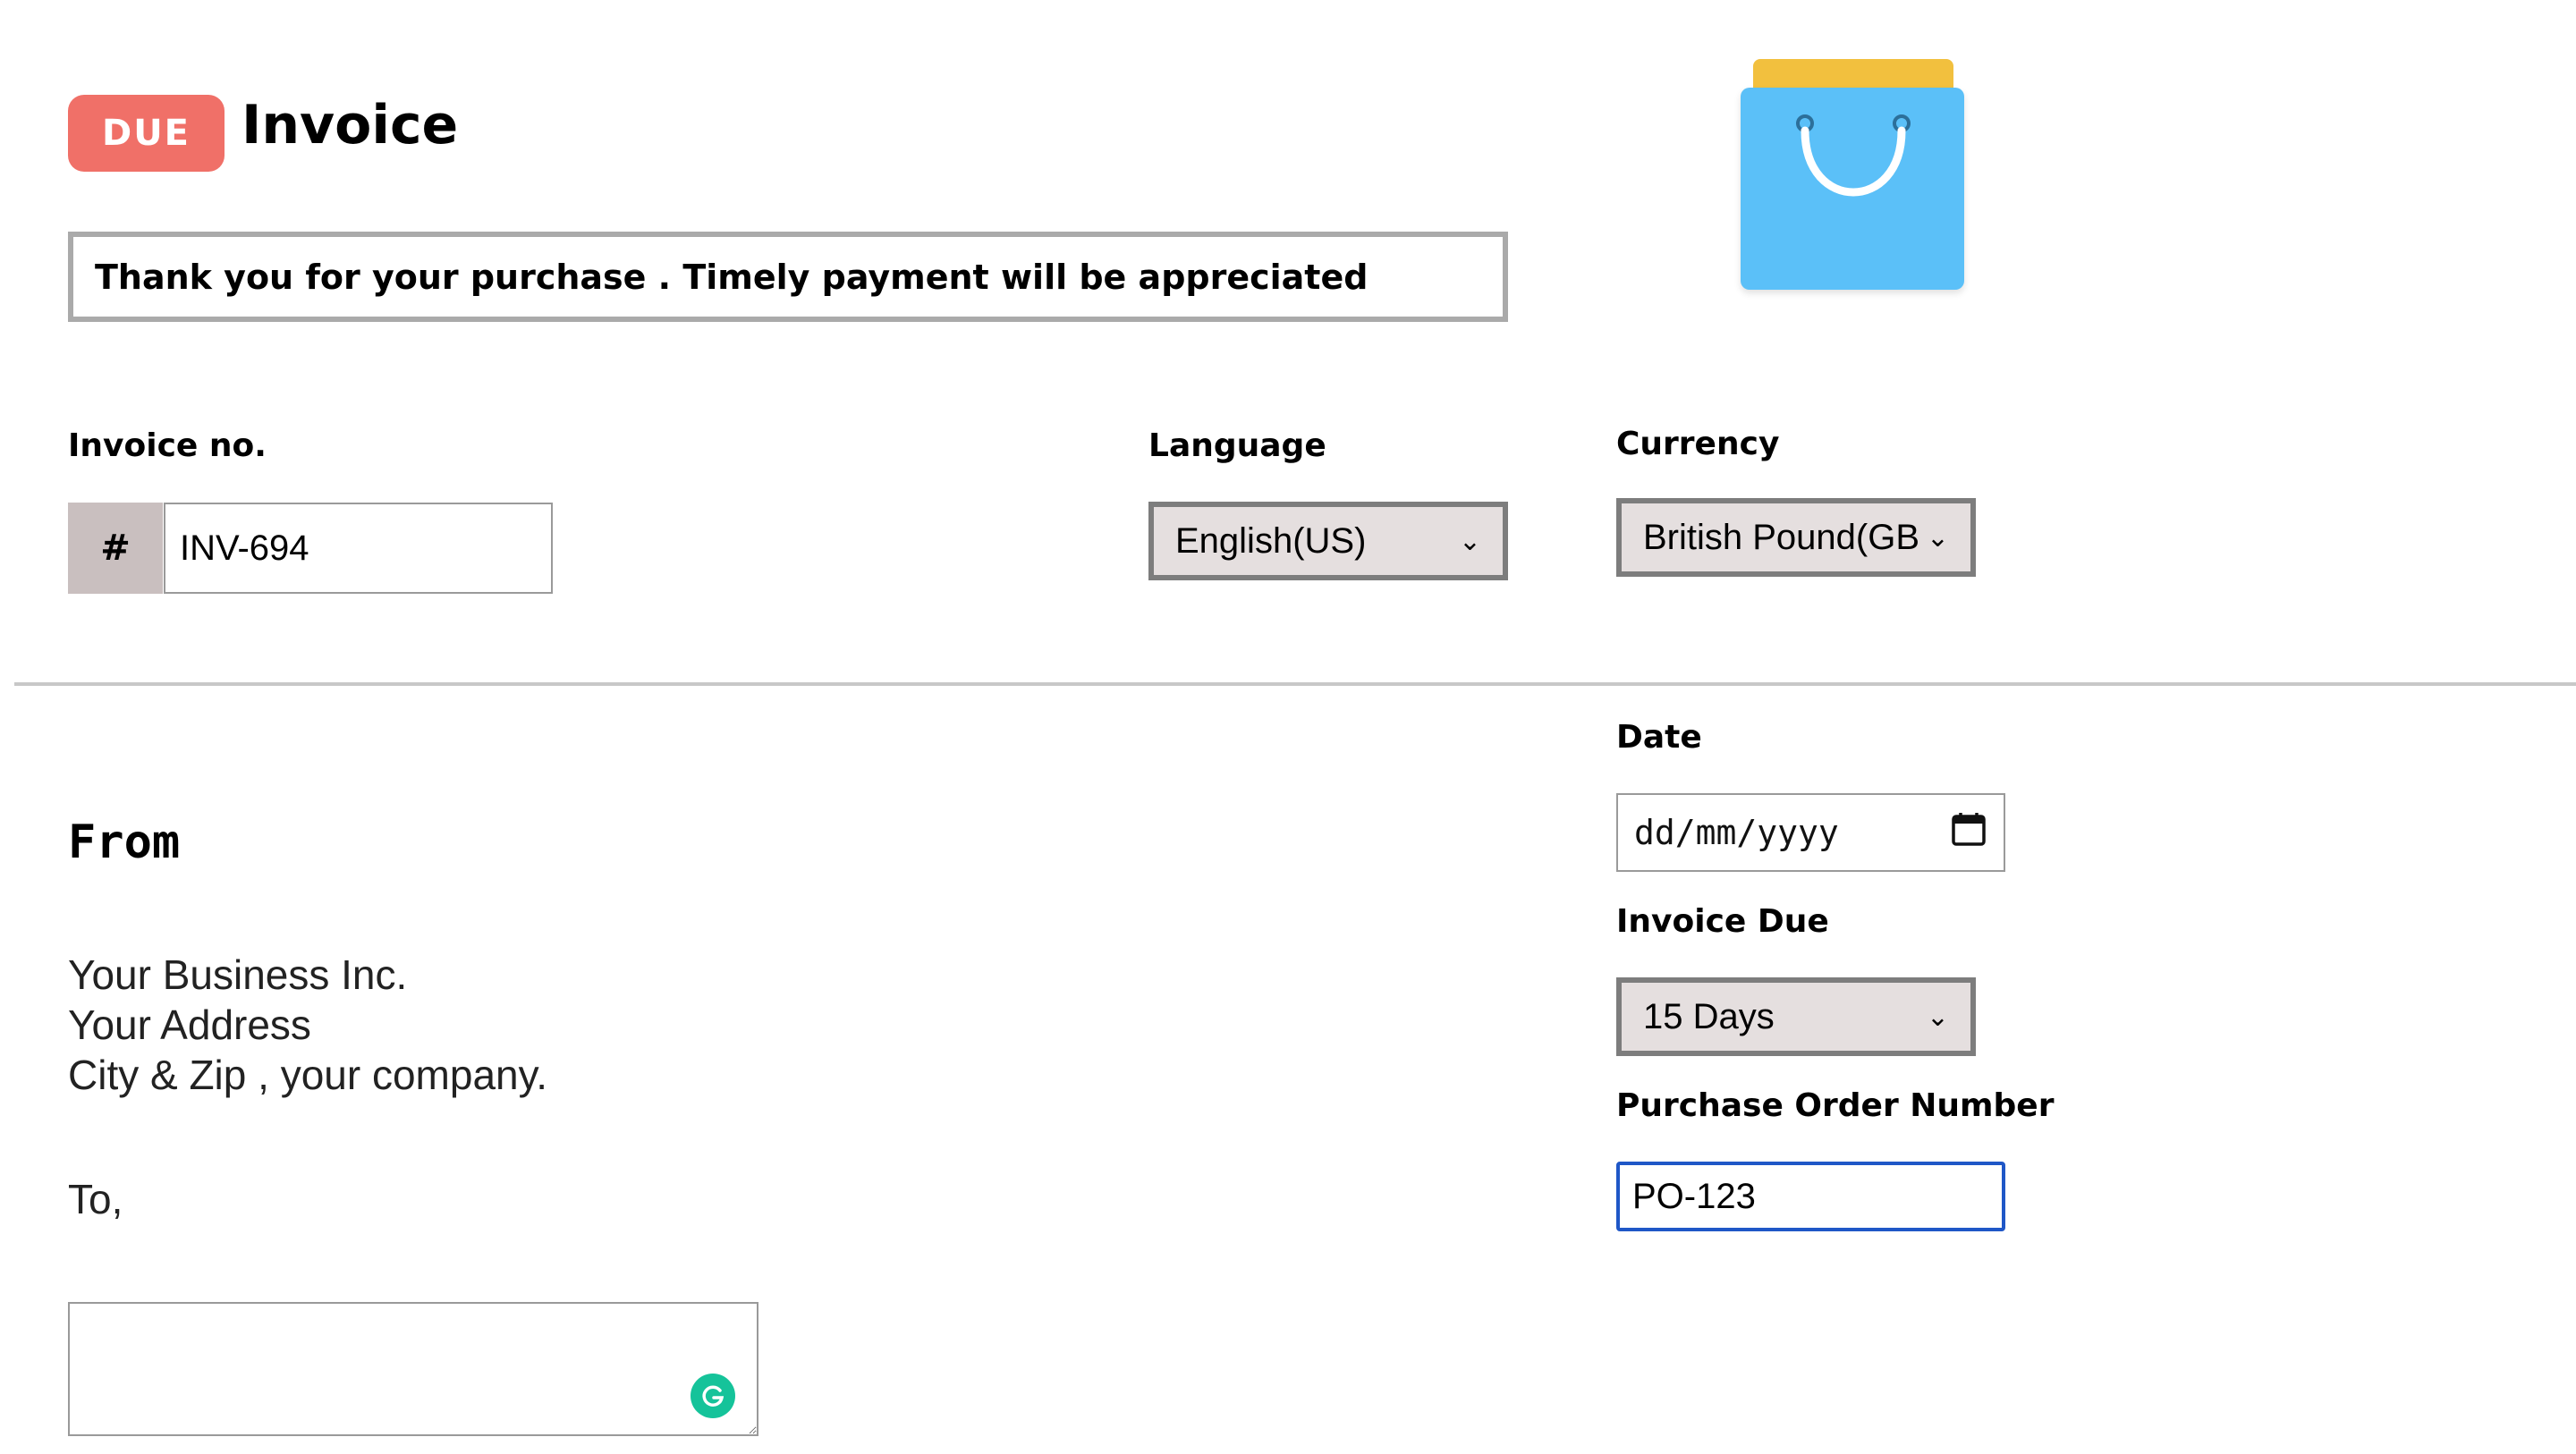  What do you see at coordinates (1659, 737) in the screenshot?
I see `date-label: Date` at bounding box center [1659, 737].